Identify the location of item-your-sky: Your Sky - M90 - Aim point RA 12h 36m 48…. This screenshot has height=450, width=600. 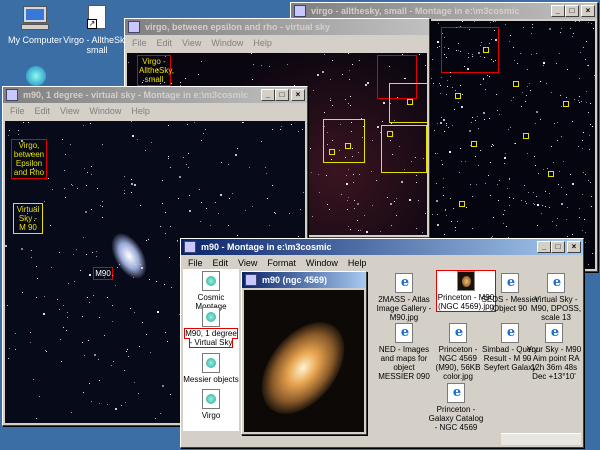
(554, 352).